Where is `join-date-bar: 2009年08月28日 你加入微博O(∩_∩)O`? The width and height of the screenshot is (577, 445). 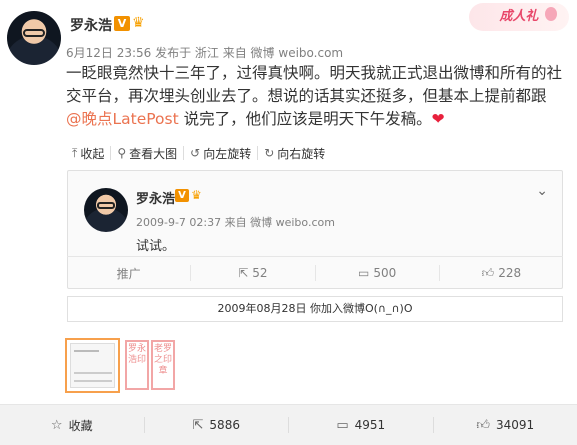
join-date-bar: 2009年08月28日 你加入微博O(∩_∩)O is located at coordinates (315, 309).